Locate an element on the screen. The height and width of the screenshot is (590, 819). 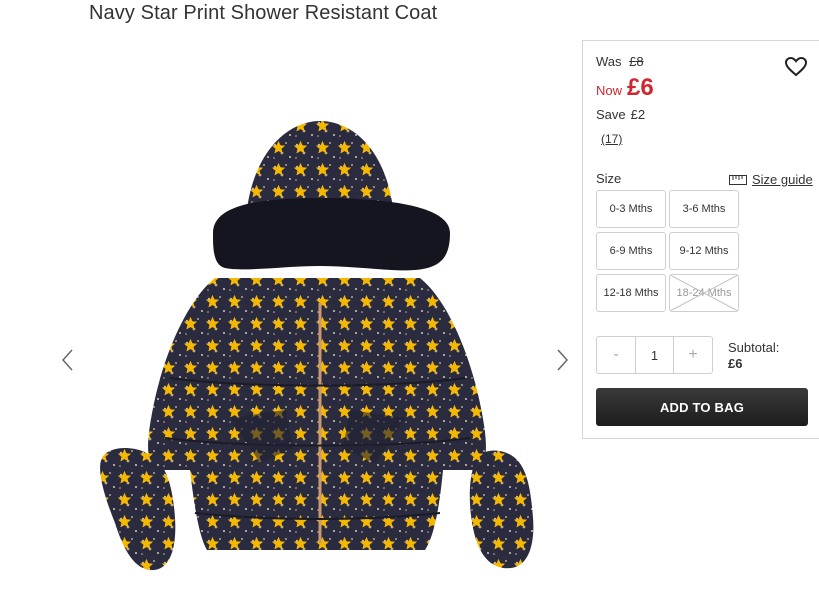
size-option-label: 12-18 Mths is located at coordinates (631, 293).